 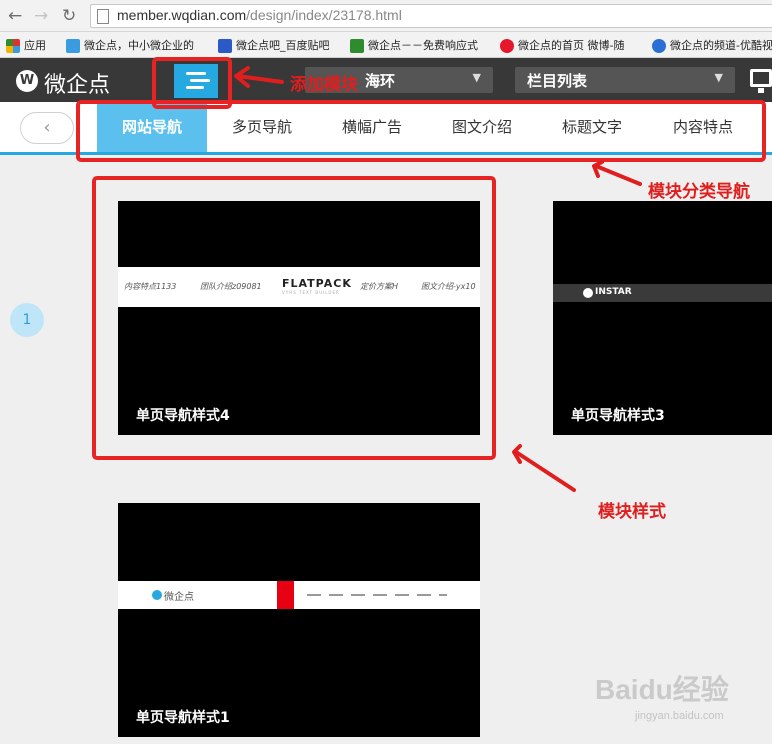 What do you see at coordinates (618, 175) in the screenshot?
I see `arrow-category-nav-icon` at bounding box center [618, 175].